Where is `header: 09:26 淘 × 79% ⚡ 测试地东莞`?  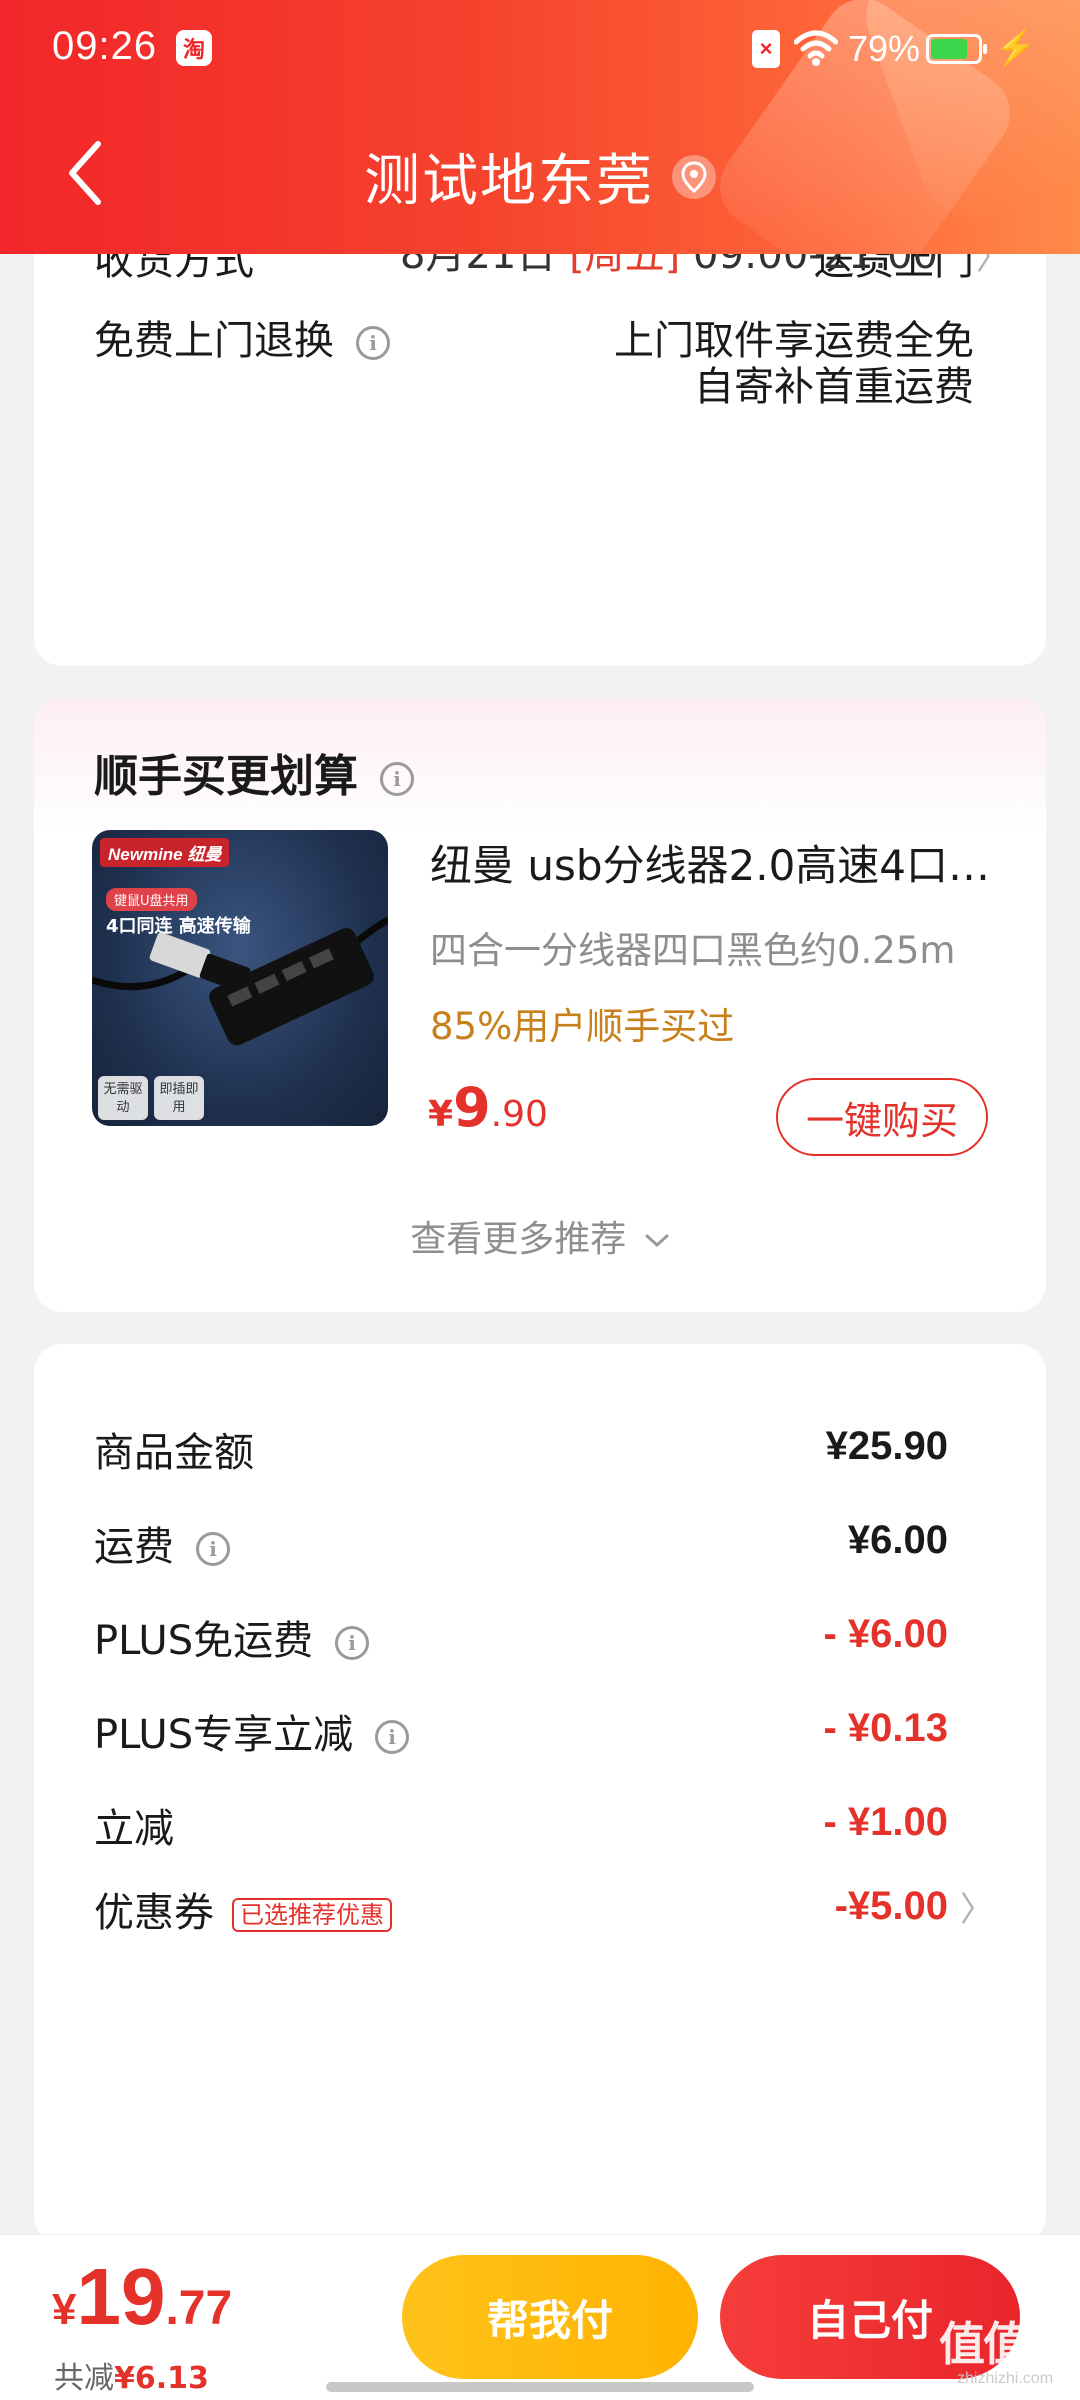
header: 09:26 淘 × 79% ⚡ 测试地东莞 is located at coordinates (540, 127).